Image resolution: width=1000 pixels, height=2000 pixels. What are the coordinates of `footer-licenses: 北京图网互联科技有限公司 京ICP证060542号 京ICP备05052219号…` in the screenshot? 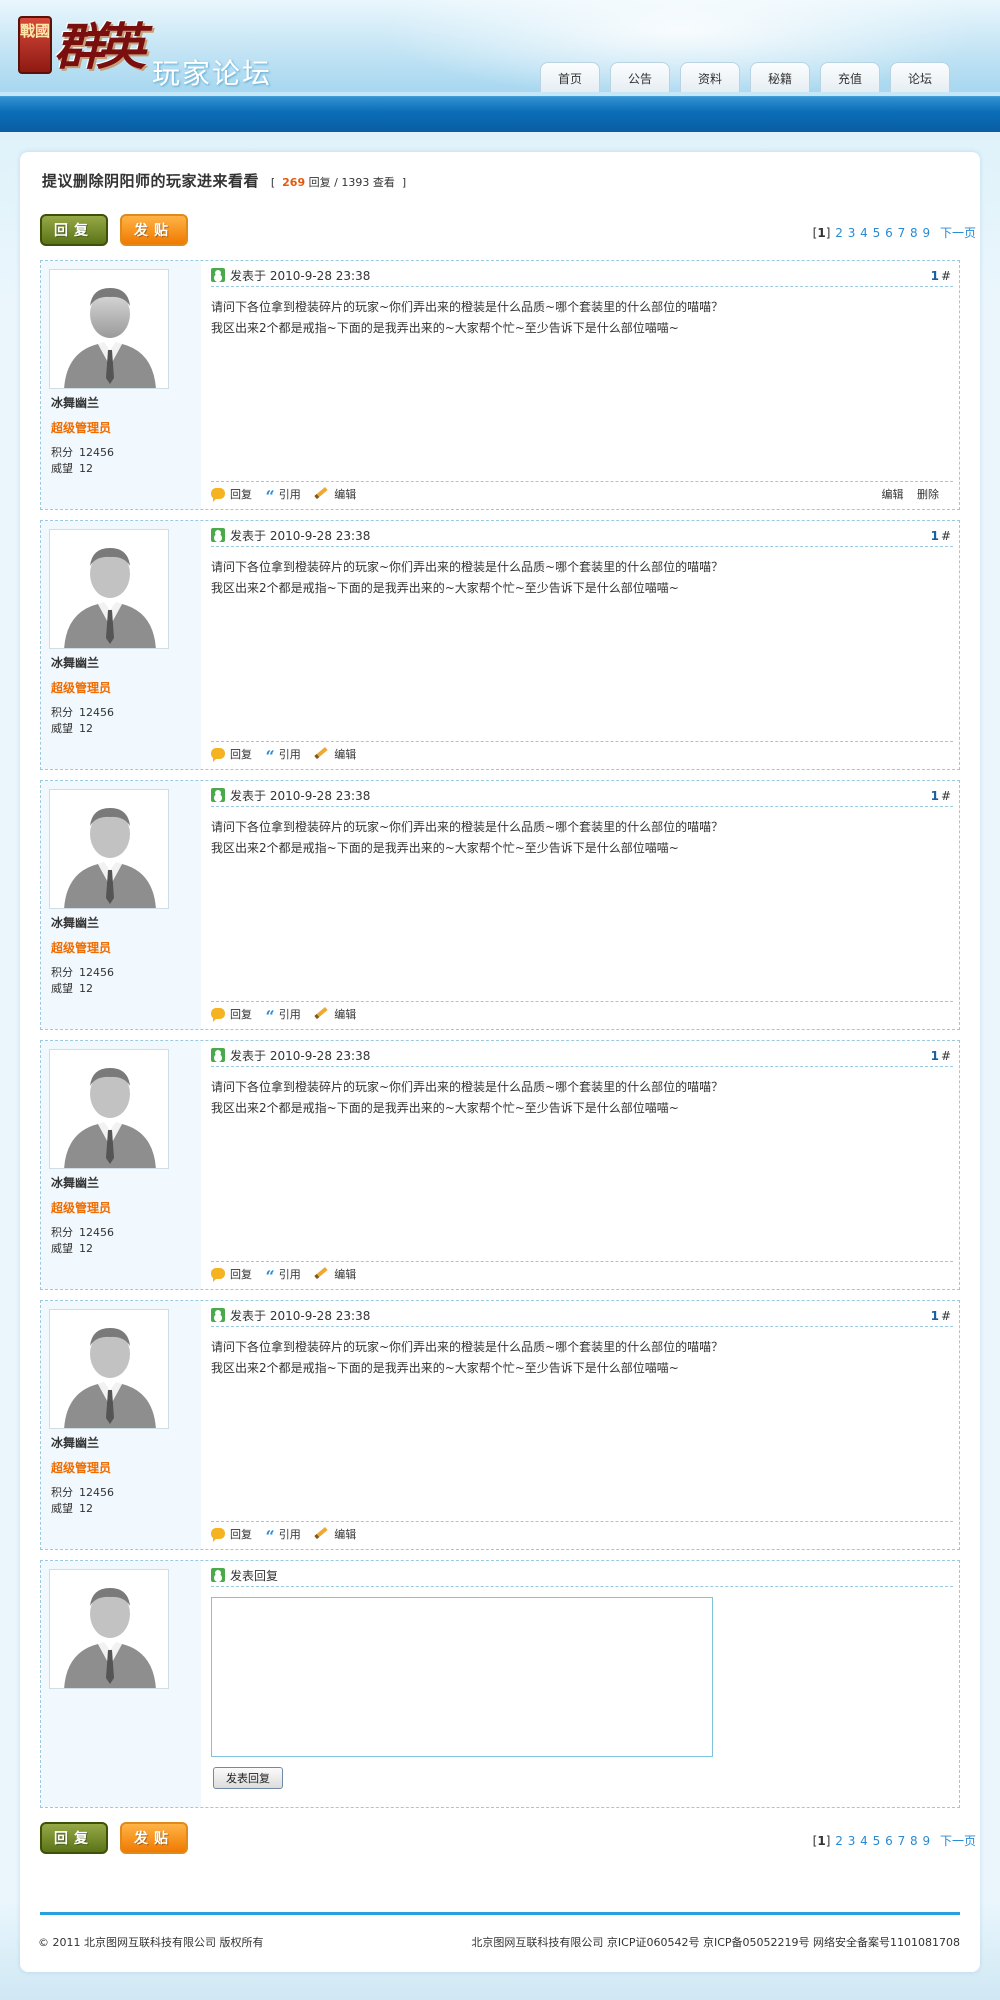 It's located at (715, 1942).